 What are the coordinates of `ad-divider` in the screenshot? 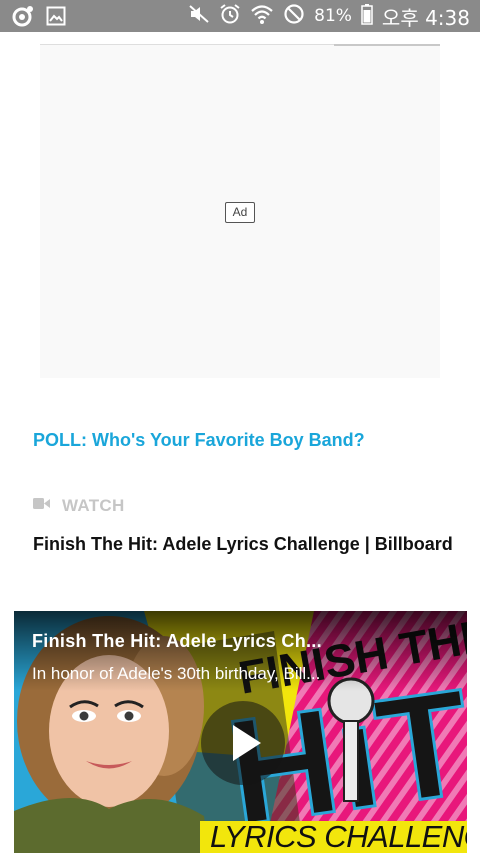 It's located at (387, 45).